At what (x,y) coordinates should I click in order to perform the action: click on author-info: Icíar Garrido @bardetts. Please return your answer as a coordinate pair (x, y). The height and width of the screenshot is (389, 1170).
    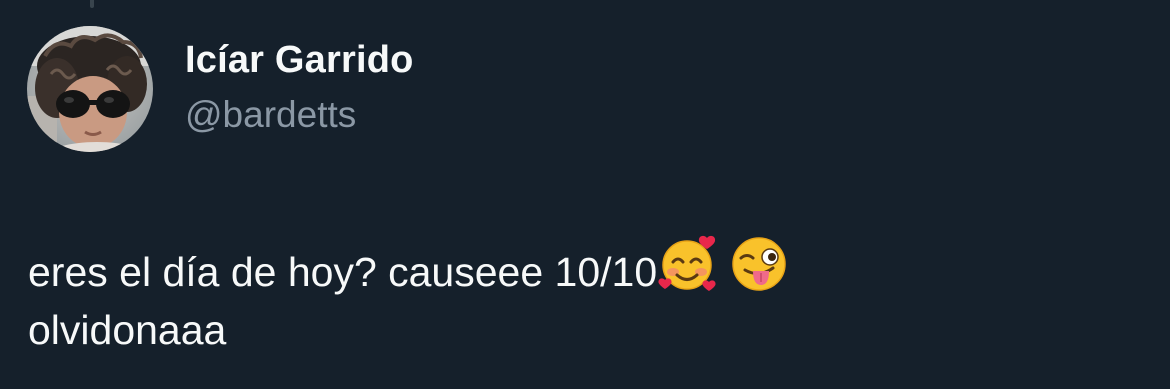
    Looking at the image, I should click on (299, 87).